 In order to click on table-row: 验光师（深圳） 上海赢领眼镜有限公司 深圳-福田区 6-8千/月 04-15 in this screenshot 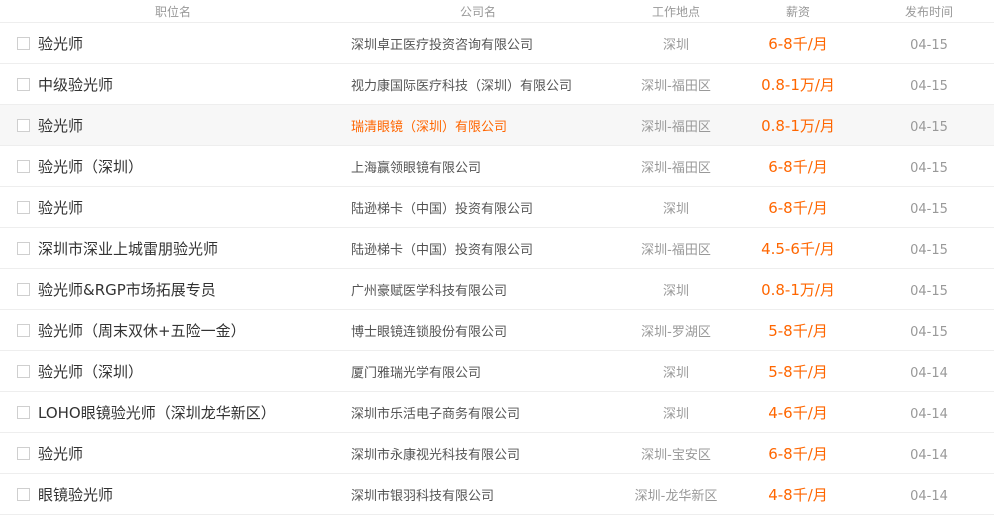, I will do `click(497, 166)`.